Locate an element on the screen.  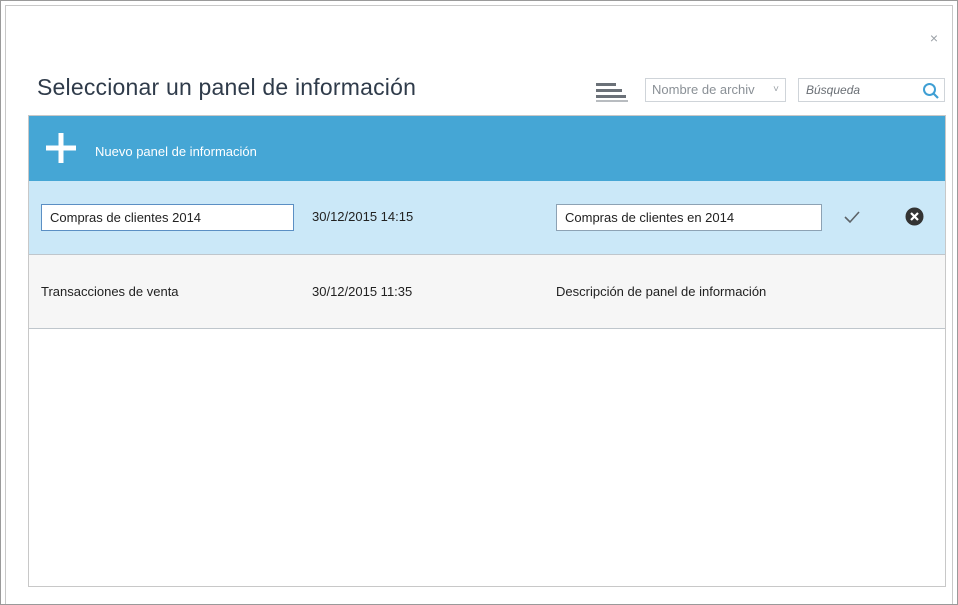
list-item: 30/12/2015 14:15 is located at coordinates (487, 218).